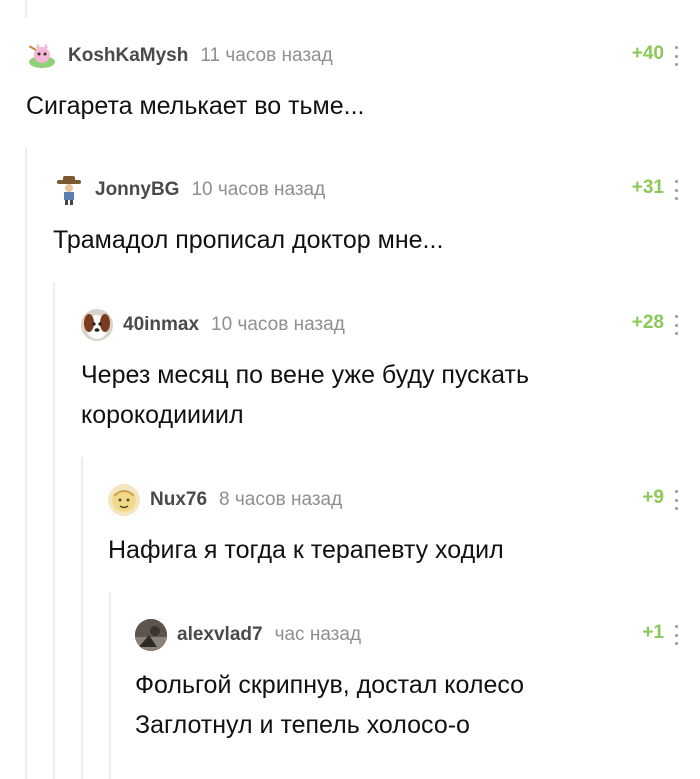  Describe the element at coordinates (124, 500) in the screenshot. I see `cartoon-face-avatar-icon` at that location.